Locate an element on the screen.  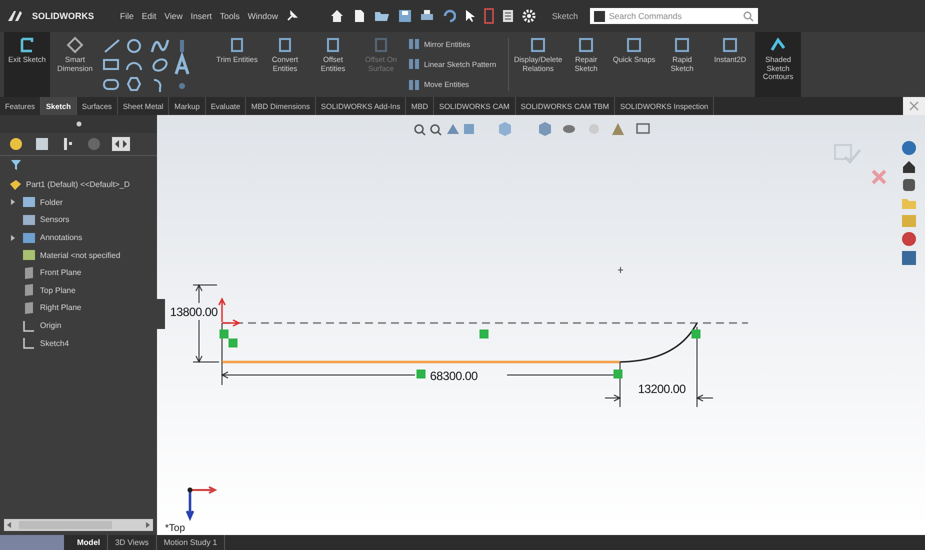
pin-icon is located at coordinates (292, 16).